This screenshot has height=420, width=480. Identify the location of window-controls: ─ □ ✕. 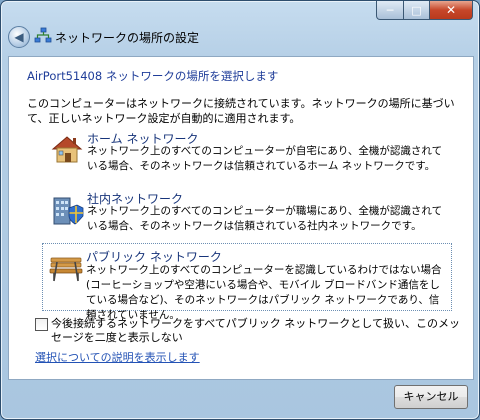
(424, 10).